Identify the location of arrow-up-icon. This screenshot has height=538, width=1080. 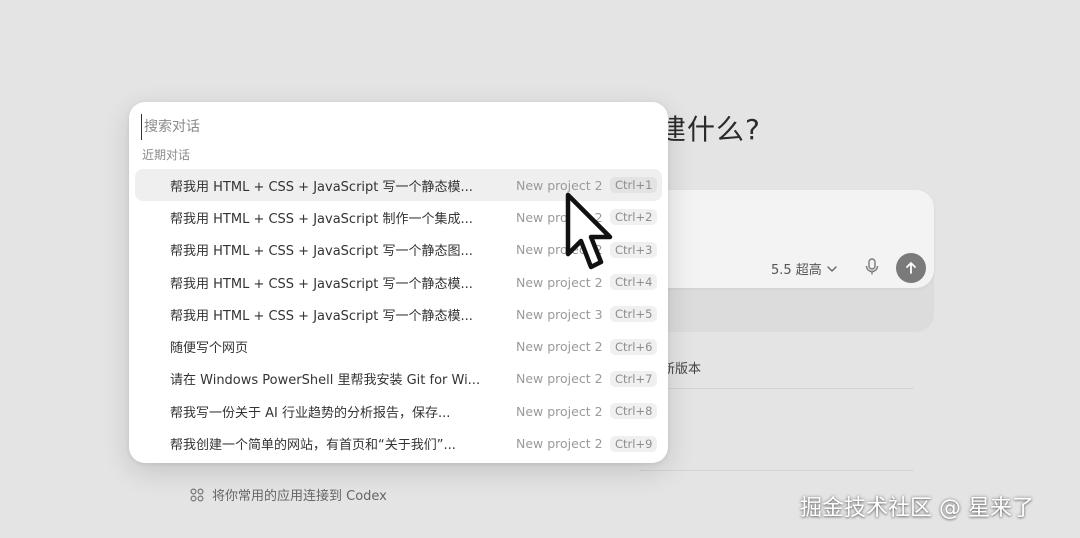
(911, 268).